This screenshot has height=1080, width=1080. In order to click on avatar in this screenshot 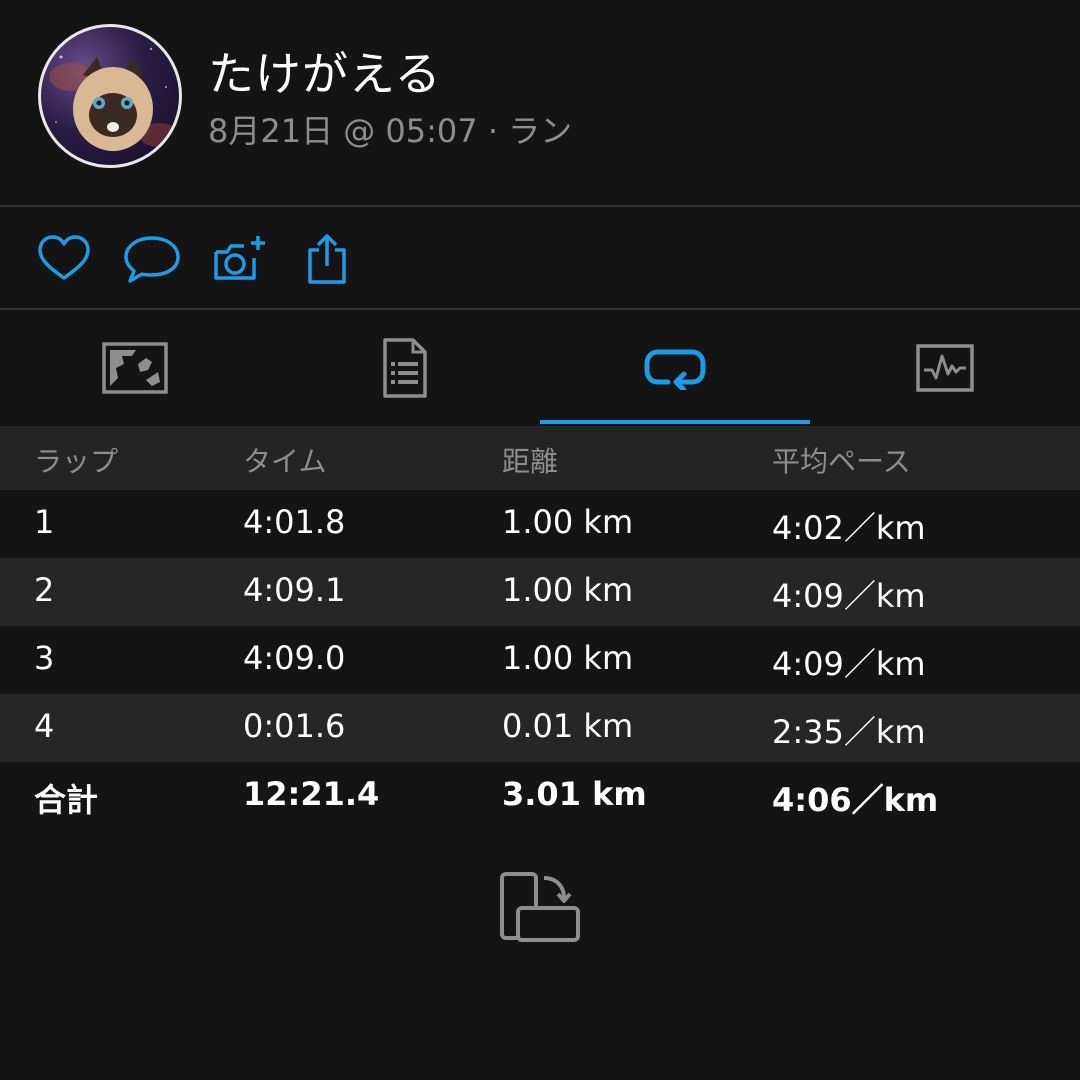, I will do `click(110, 96)`.